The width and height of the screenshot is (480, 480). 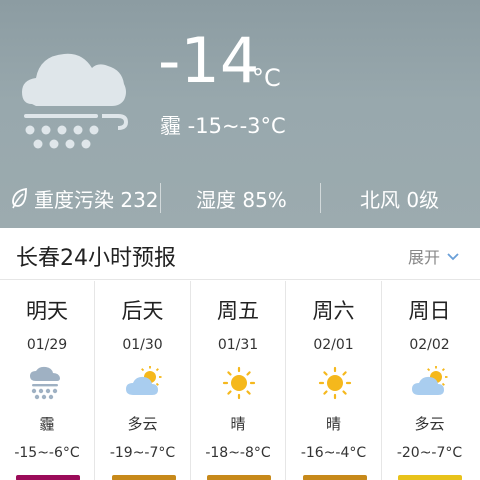 I want to click on day-date: 01/29, so click(x=47, y=345).